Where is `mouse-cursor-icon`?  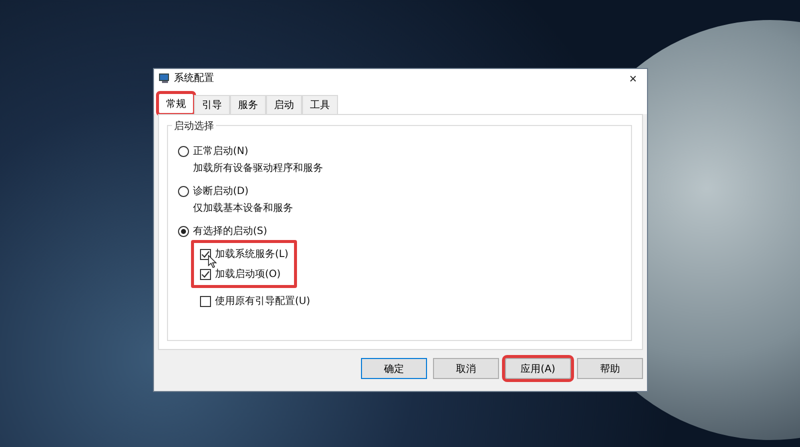 mouse-cursor-icon is located at coordinates (212, 261).